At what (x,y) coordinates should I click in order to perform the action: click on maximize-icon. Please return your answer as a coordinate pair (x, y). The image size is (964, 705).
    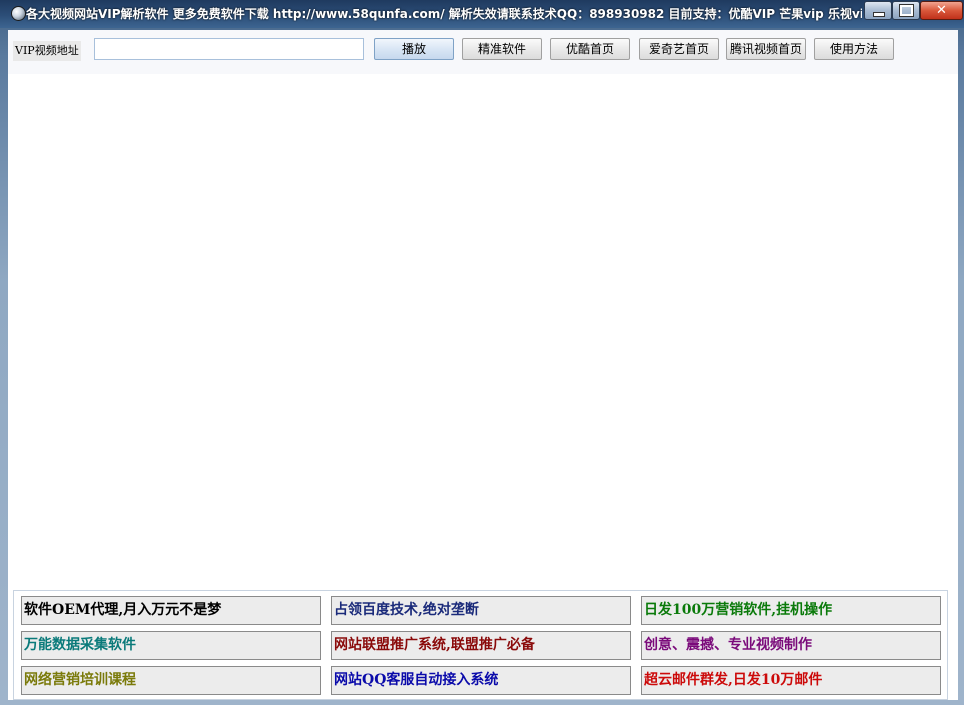
    Looking at the image, I should click on (906, 10).